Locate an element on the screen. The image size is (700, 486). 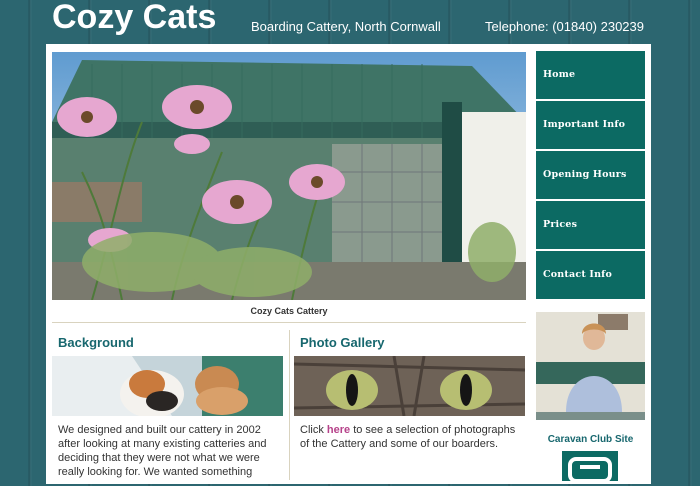
gallery-link: here is located at coordinates (338, 430).